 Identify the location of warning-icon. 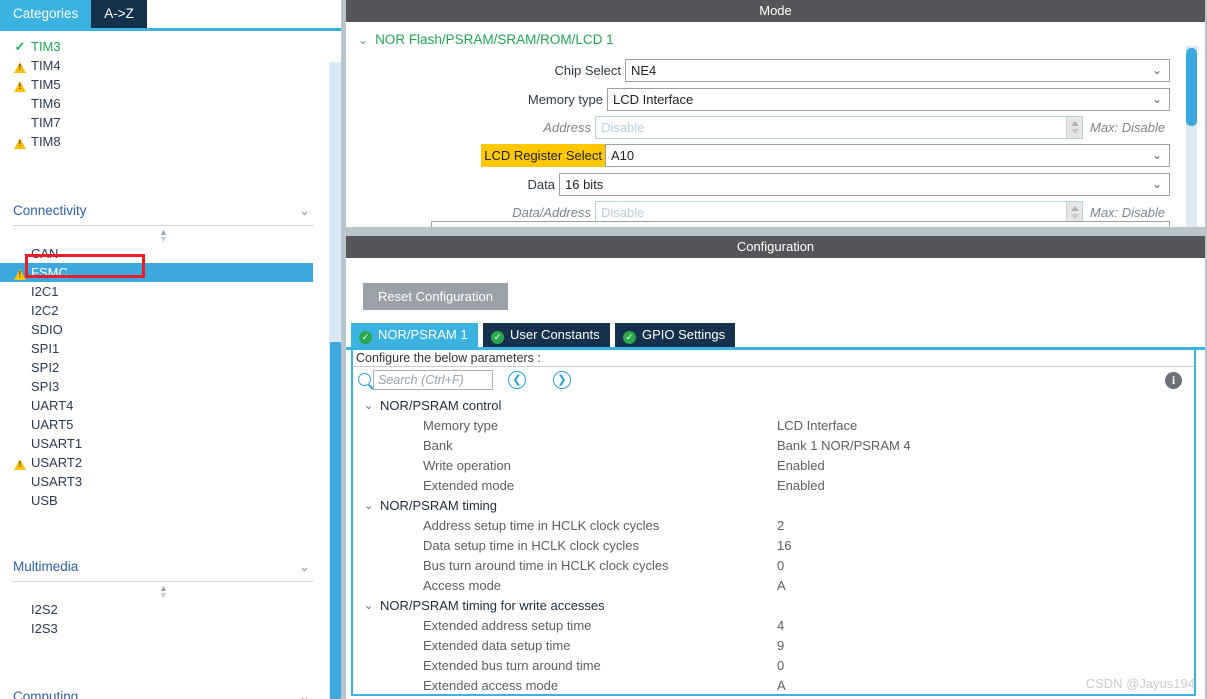
(20, 272).